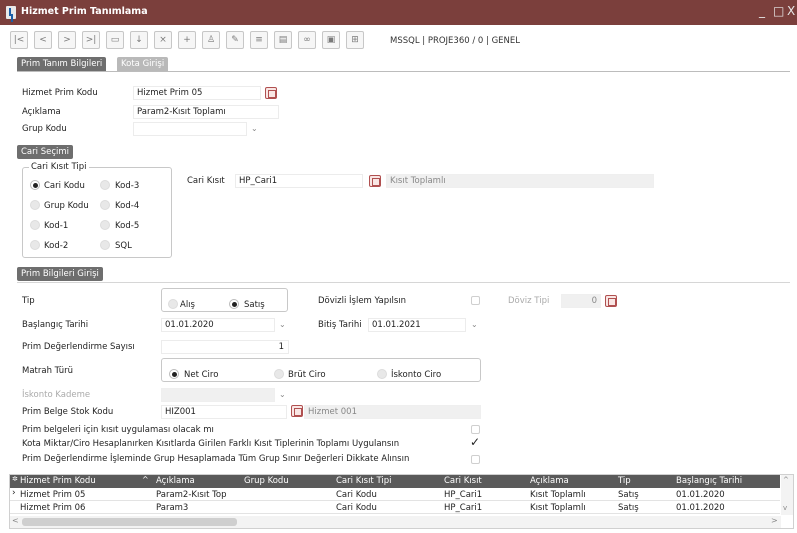 This screenshot has width=797, height=533. Describe the element at coordinates (139, 40) in the screenshot. I see `download-icon: ↓` at that location.